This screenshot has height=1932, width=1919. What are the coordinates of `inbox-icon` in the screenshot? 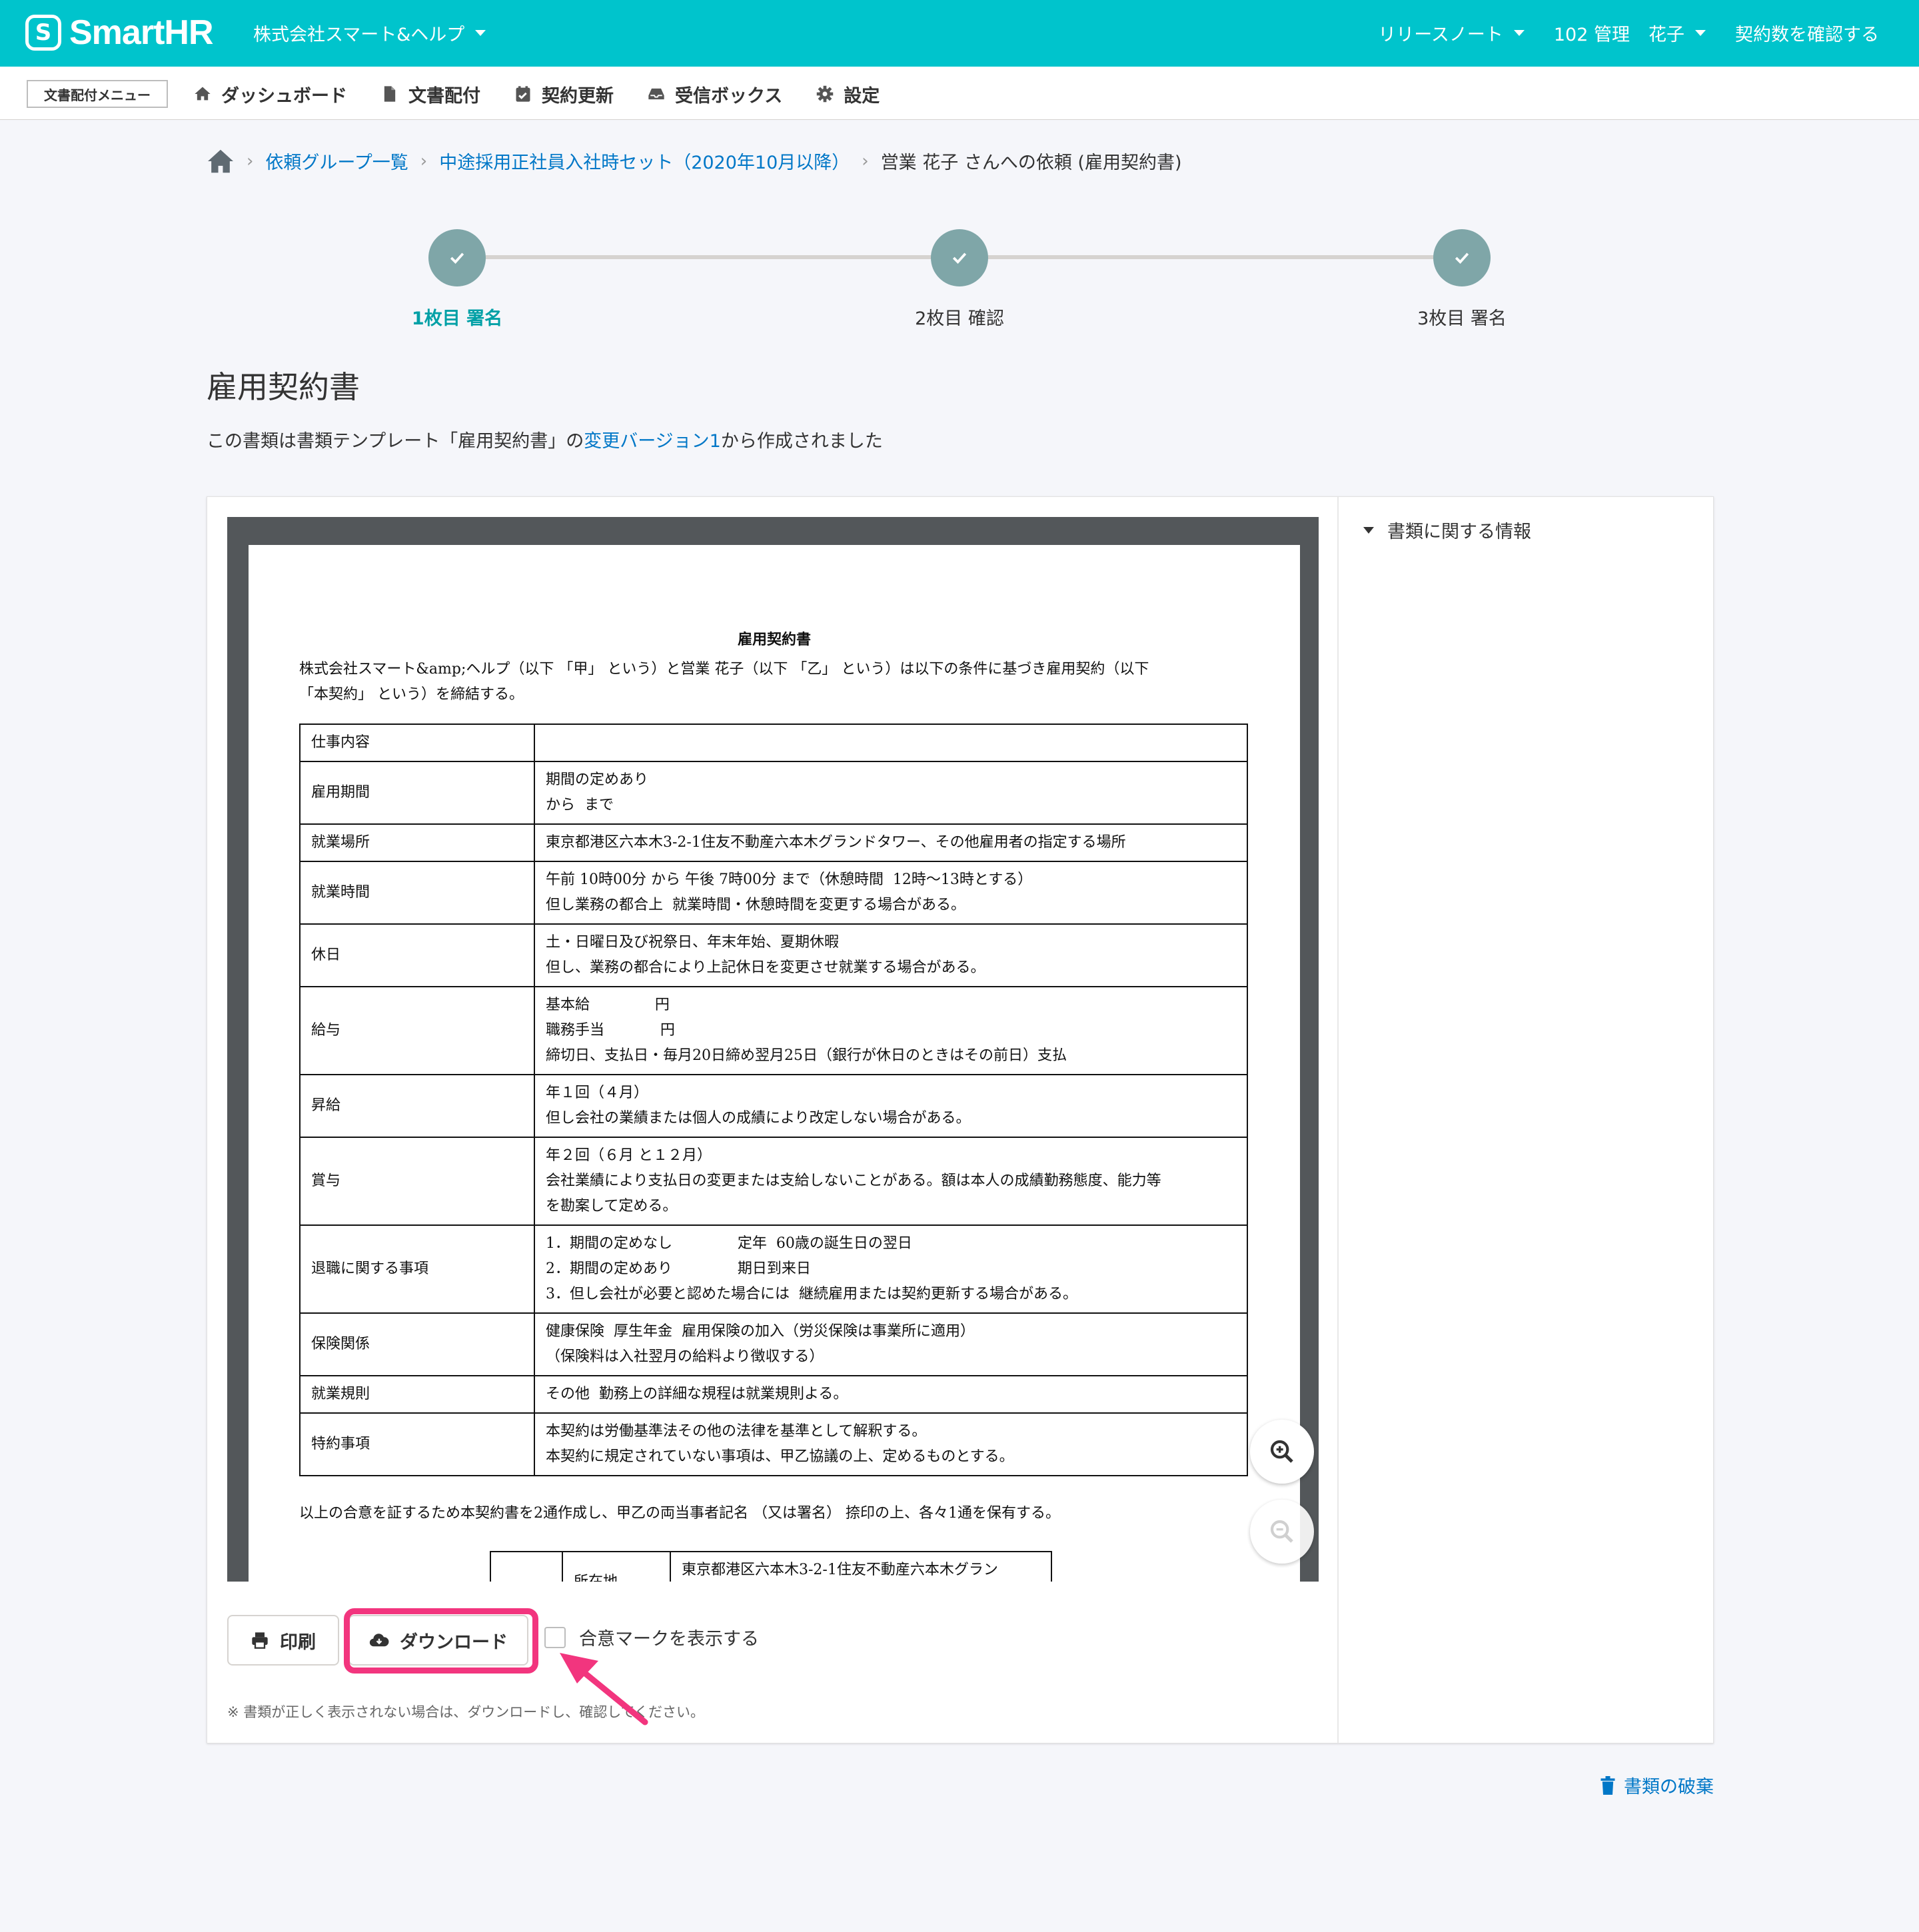 It's located at (656, 94).